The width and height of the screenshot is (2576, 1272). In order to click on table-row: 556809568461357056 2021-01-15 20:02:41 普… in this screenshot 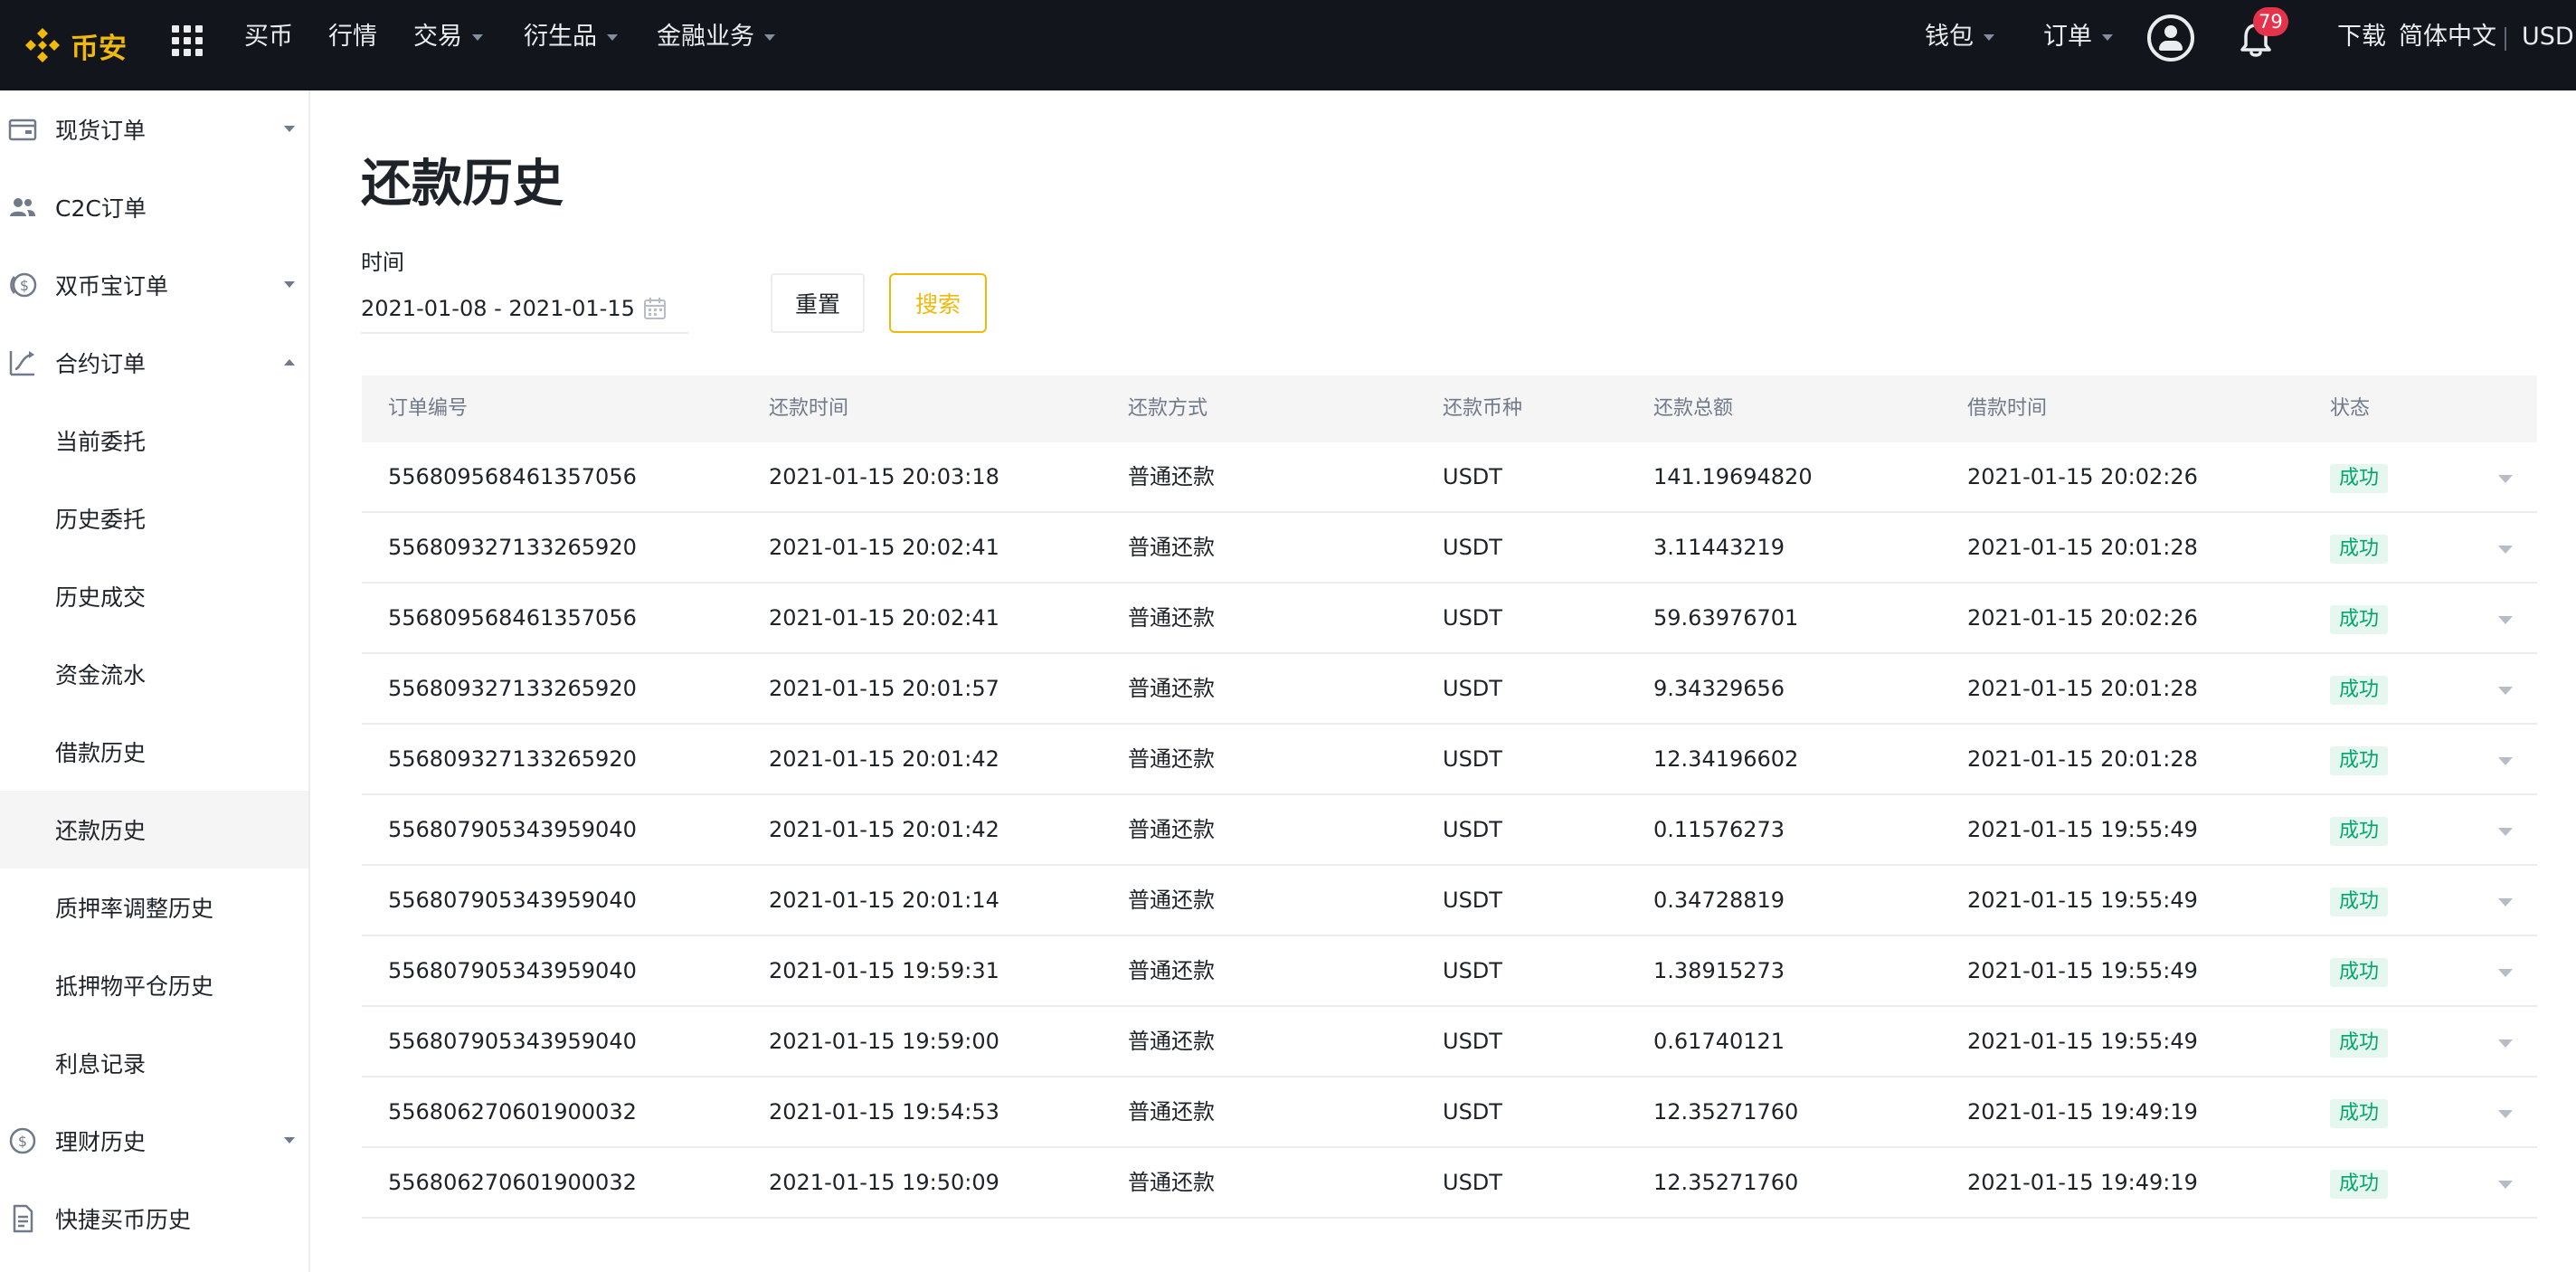, I will do `click(1450, 619)`.